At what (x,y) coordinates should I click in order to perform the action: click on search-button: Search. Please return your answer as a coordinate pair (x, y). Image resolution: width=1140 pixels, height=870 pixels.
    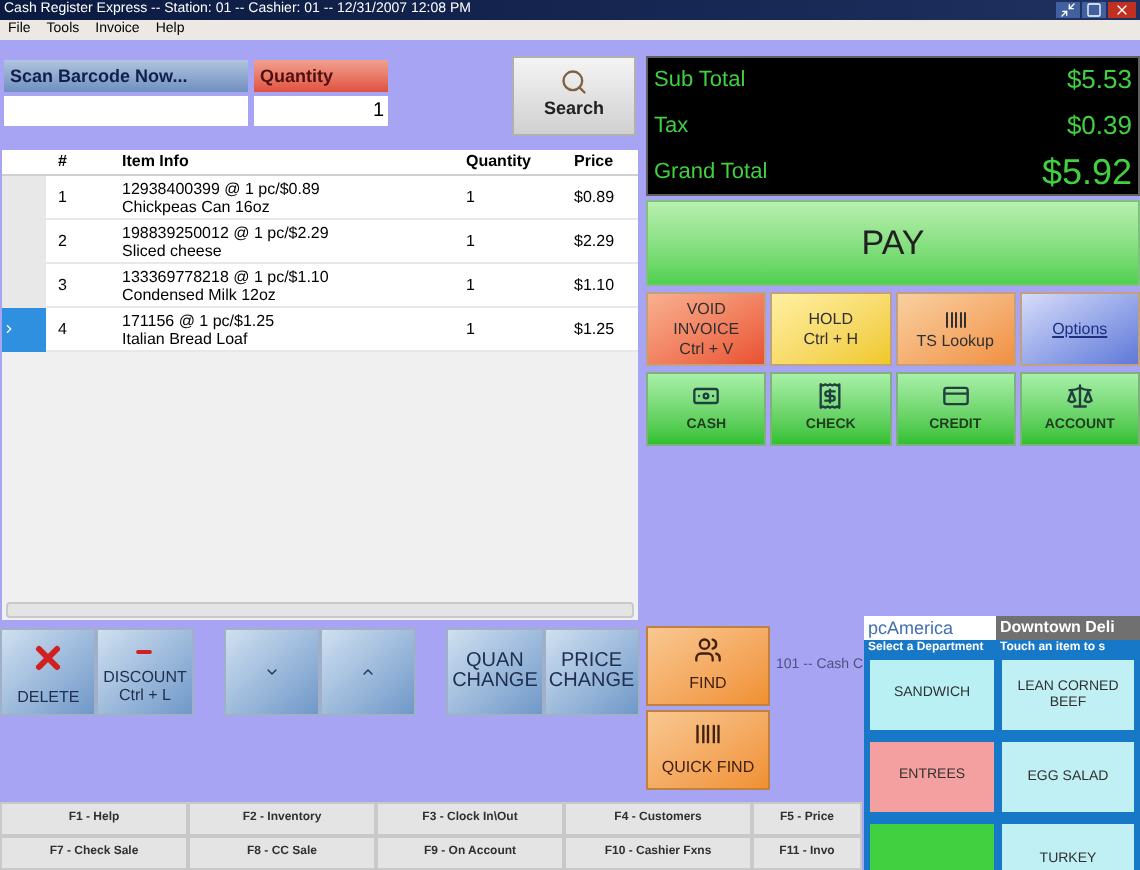
    Looking at the image, I should click on (574, 96).